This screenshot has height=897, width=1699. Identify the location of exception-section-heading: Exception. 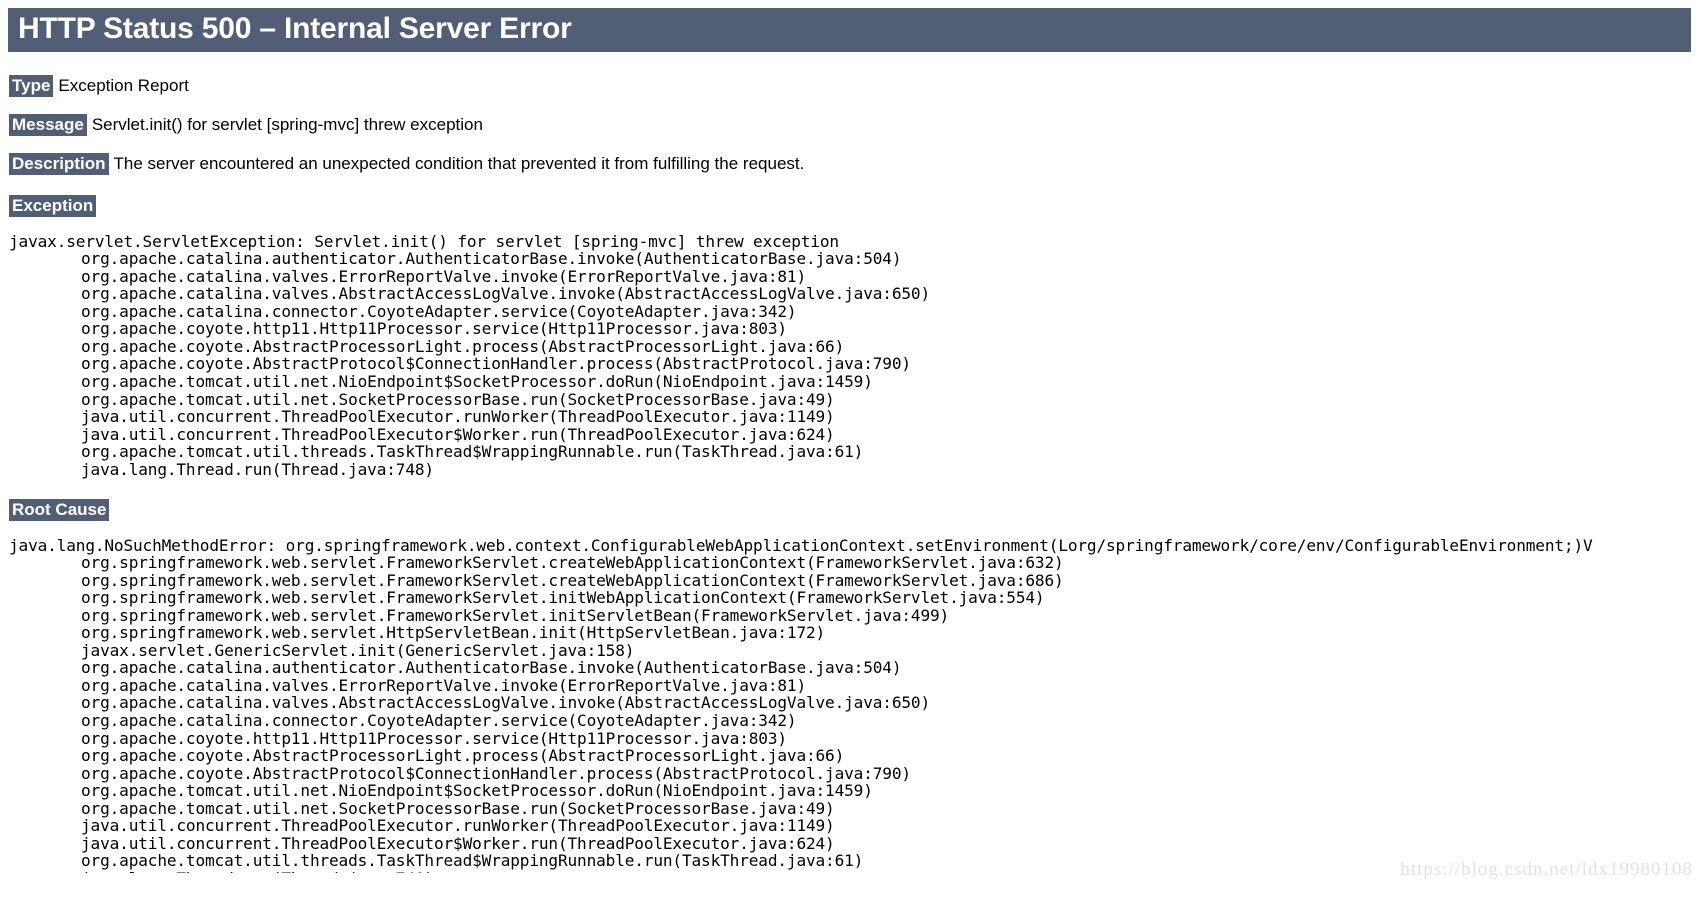
(854, 206).